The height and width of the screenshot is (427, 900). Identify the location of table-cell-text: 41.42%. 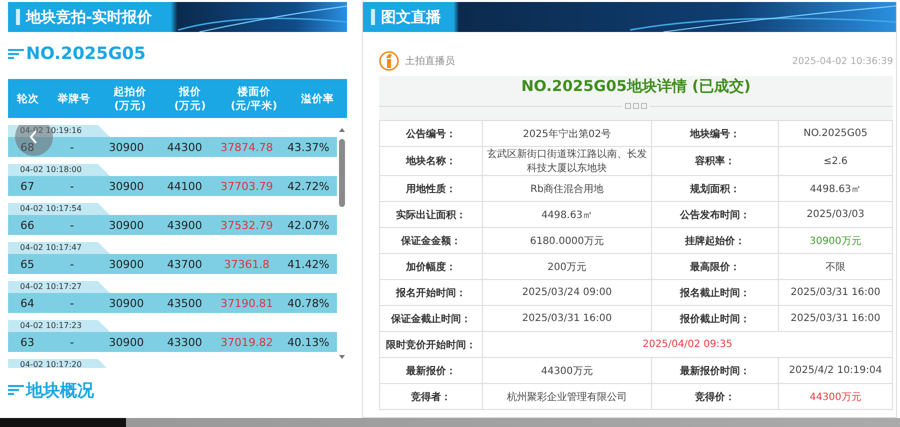
(308, 264).